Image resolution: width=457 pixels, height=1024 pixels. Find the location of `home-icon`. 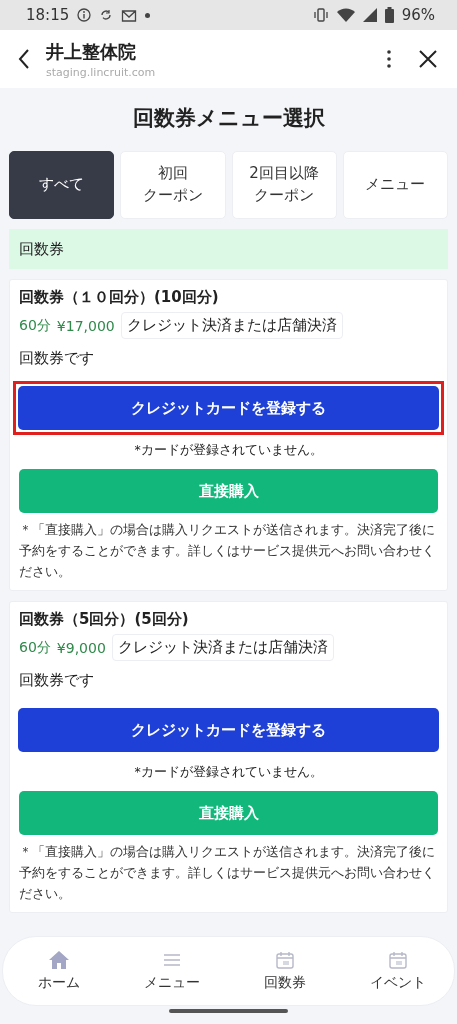

home-icon is located at coordinates (59, 960).